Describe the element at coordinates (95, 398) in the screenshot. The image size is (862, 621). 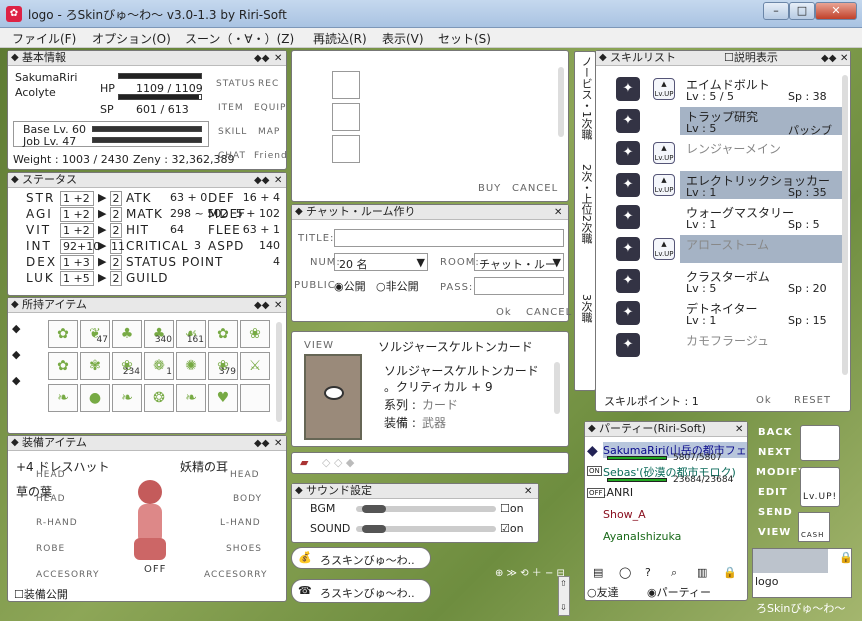
I see `item-slot: ●` at that location.